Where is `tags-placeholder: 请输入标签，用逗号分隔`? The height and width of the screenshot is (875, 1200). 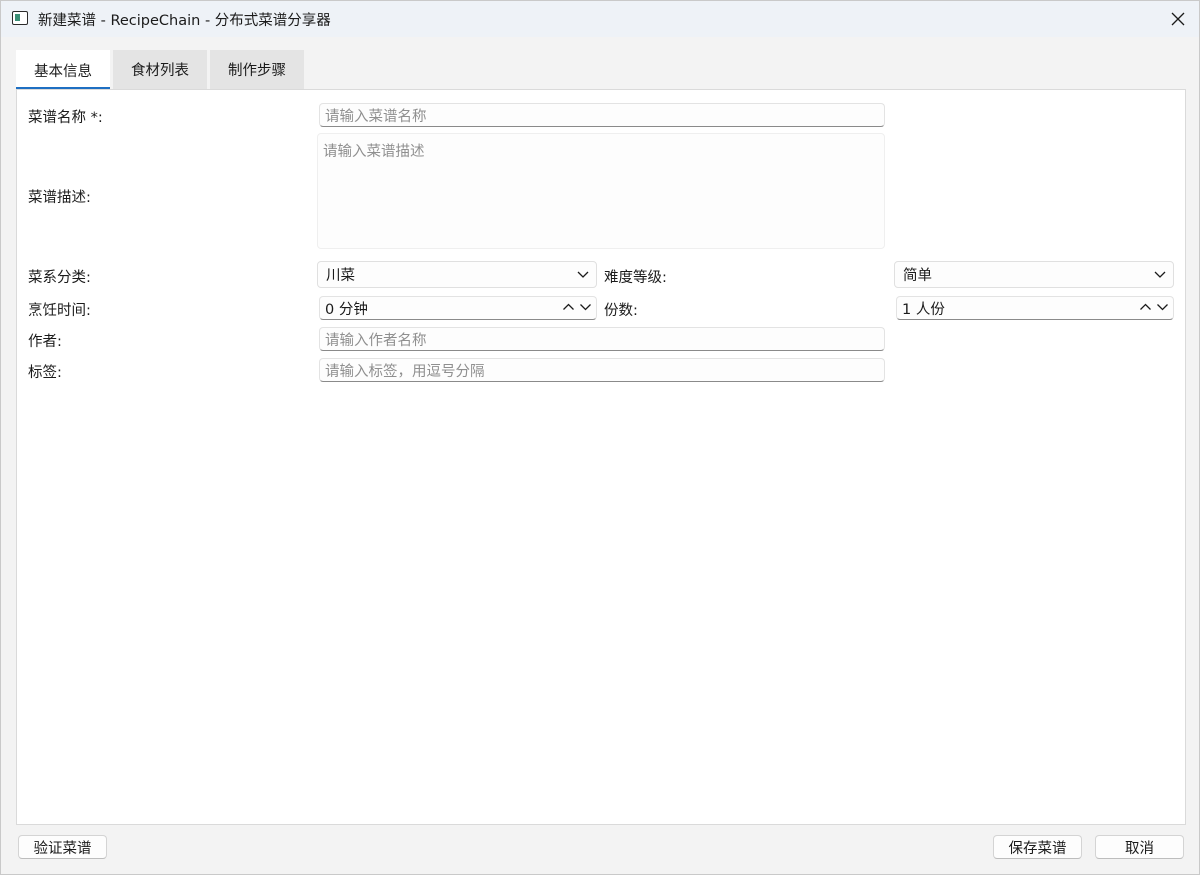
tags-placeholder: 请输入标签，用逗号分隔 is located at coordinates (405, 371).